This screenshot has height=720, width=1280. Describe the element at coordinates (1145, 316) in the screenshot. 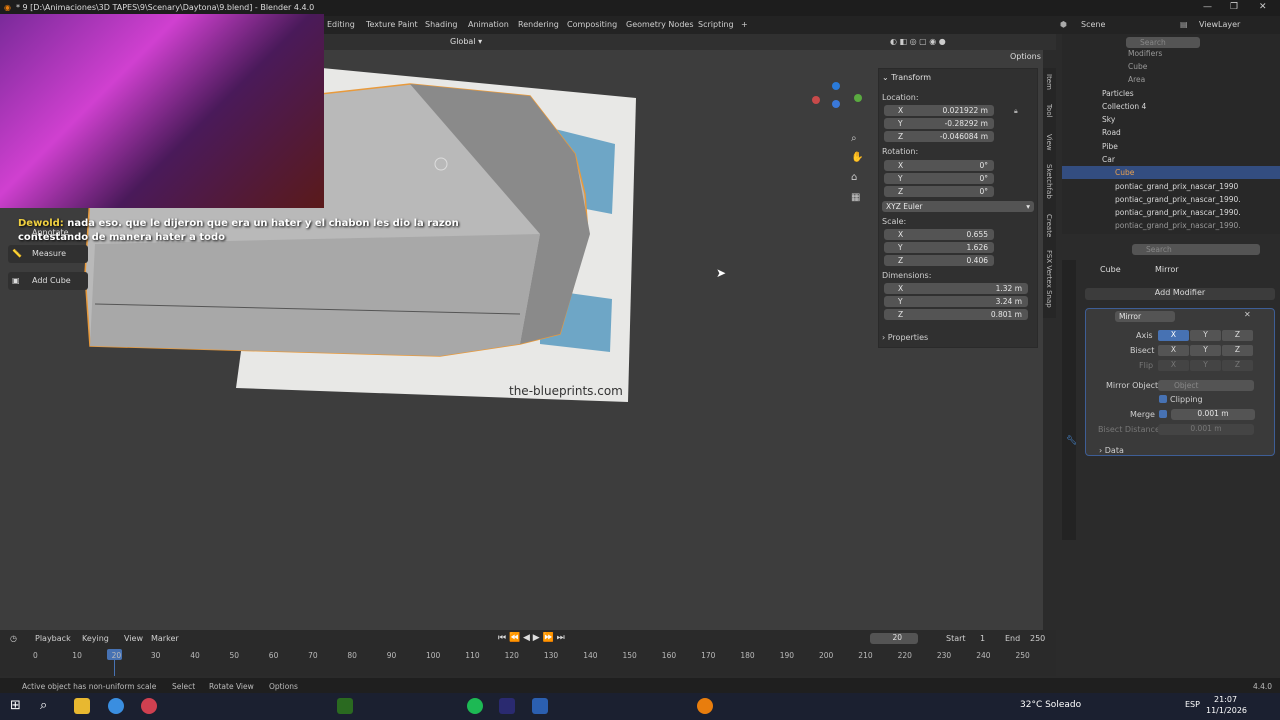

I see `modifier-name-field: Mirror` at that location.